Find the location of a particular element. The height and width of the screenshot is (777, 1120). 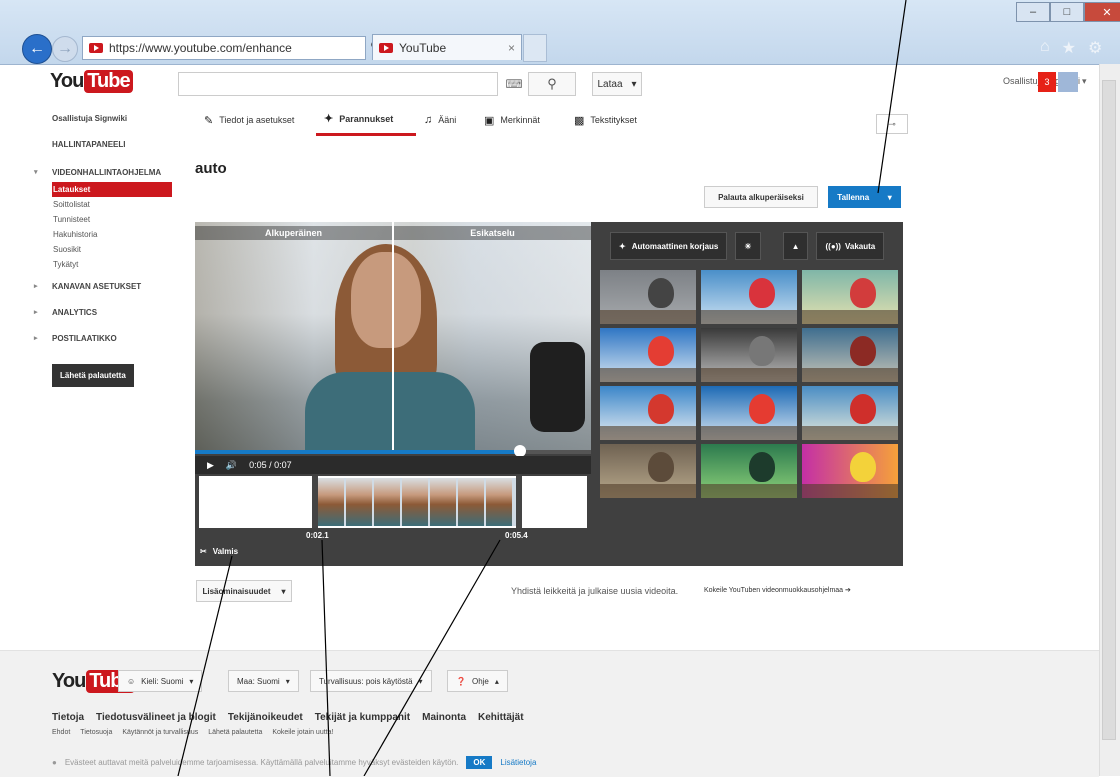

country-dropdown: Maa: Suomi ▾ is located at coordinates (263, 681).